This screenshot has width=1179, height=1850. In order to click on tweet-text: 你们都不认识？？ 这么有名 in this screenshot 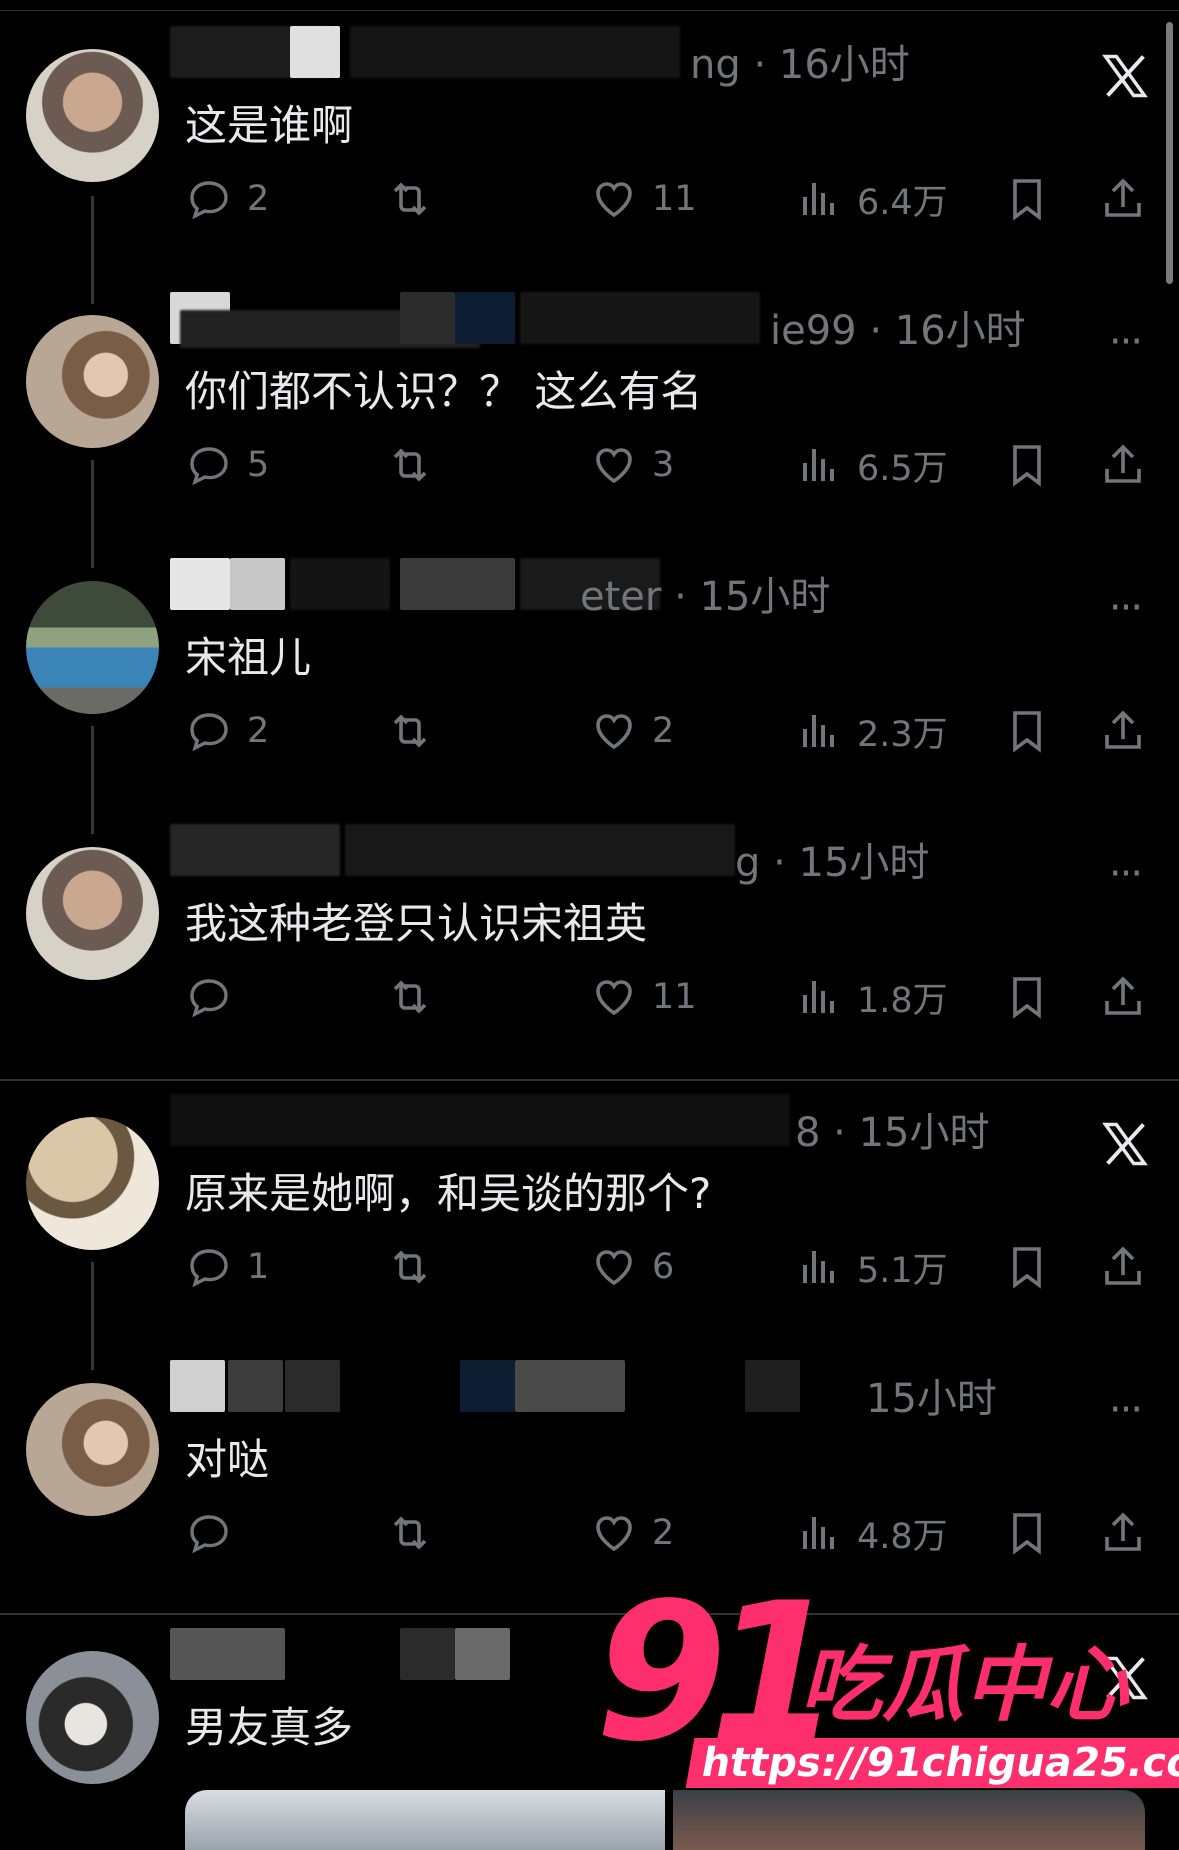, I will do `click(444, 391)`.